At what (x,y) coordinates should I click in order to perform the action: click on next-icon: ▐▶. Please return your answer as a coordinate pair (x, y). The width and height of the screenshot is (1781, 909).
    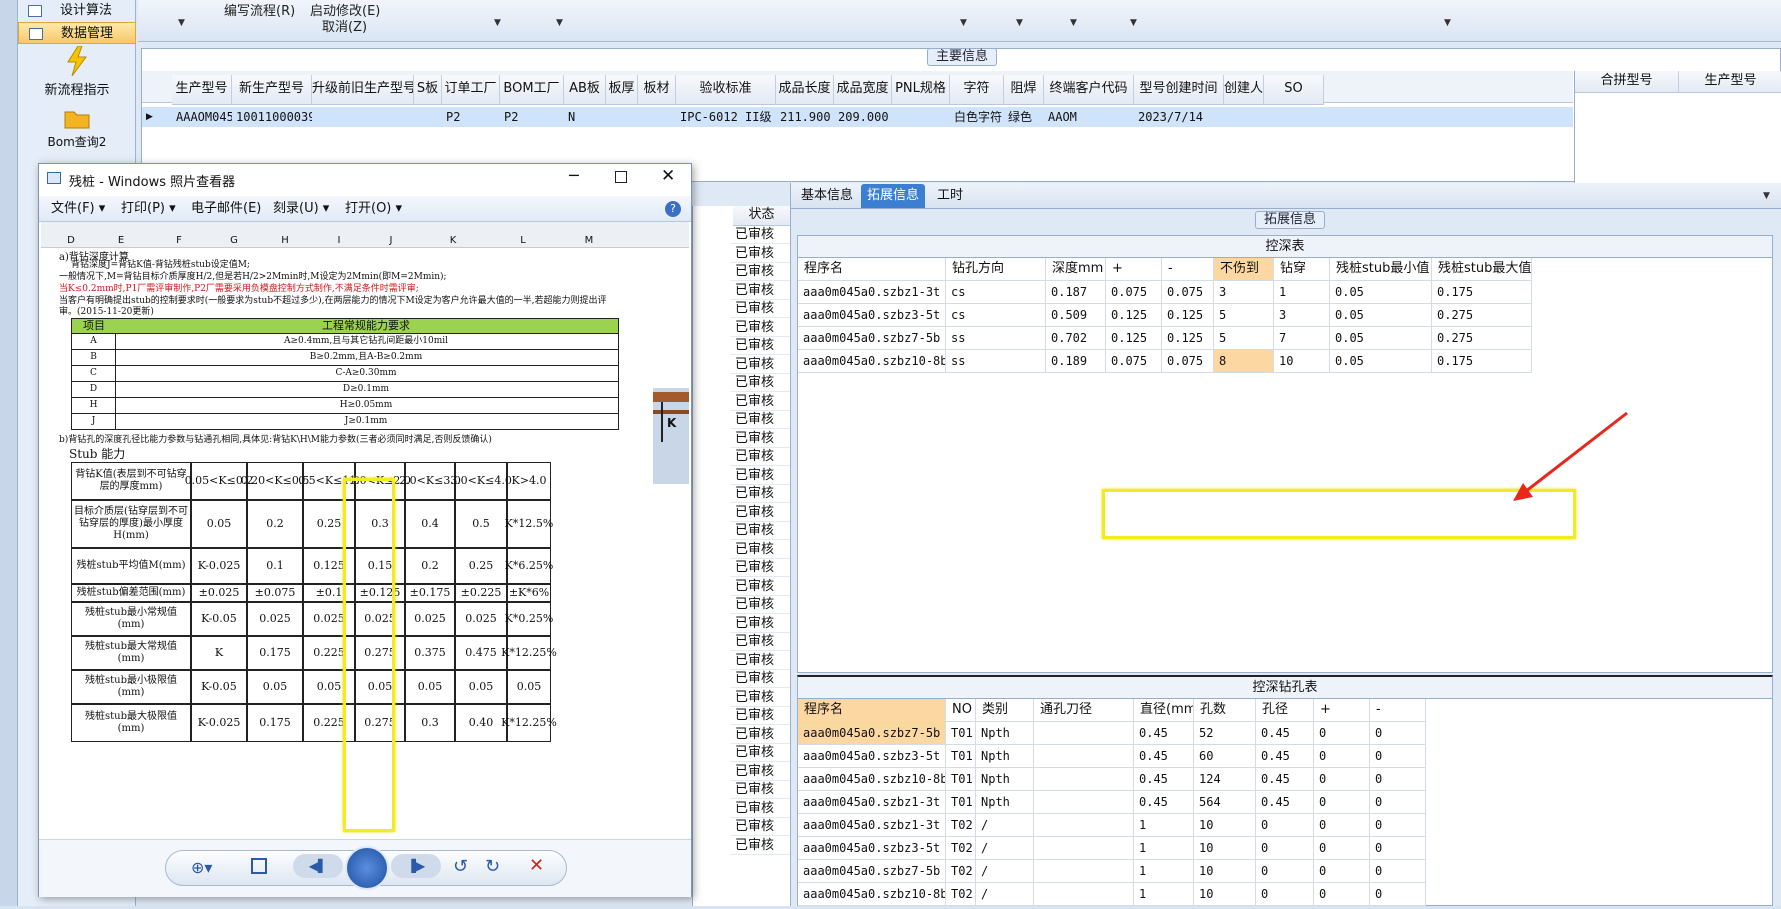
    Looking at the image, I should click on (416, 866).